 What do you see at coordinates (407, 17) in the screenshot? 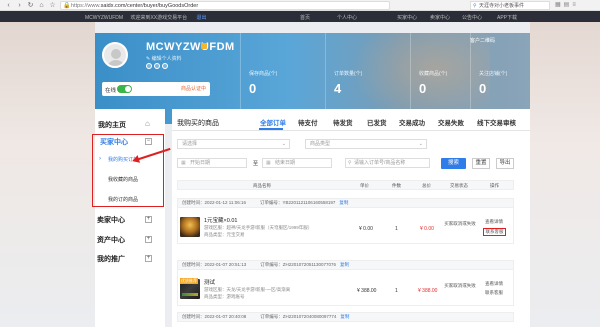
I see `site-nav-buyer: 买家中心` at bounding box center [407, 17].